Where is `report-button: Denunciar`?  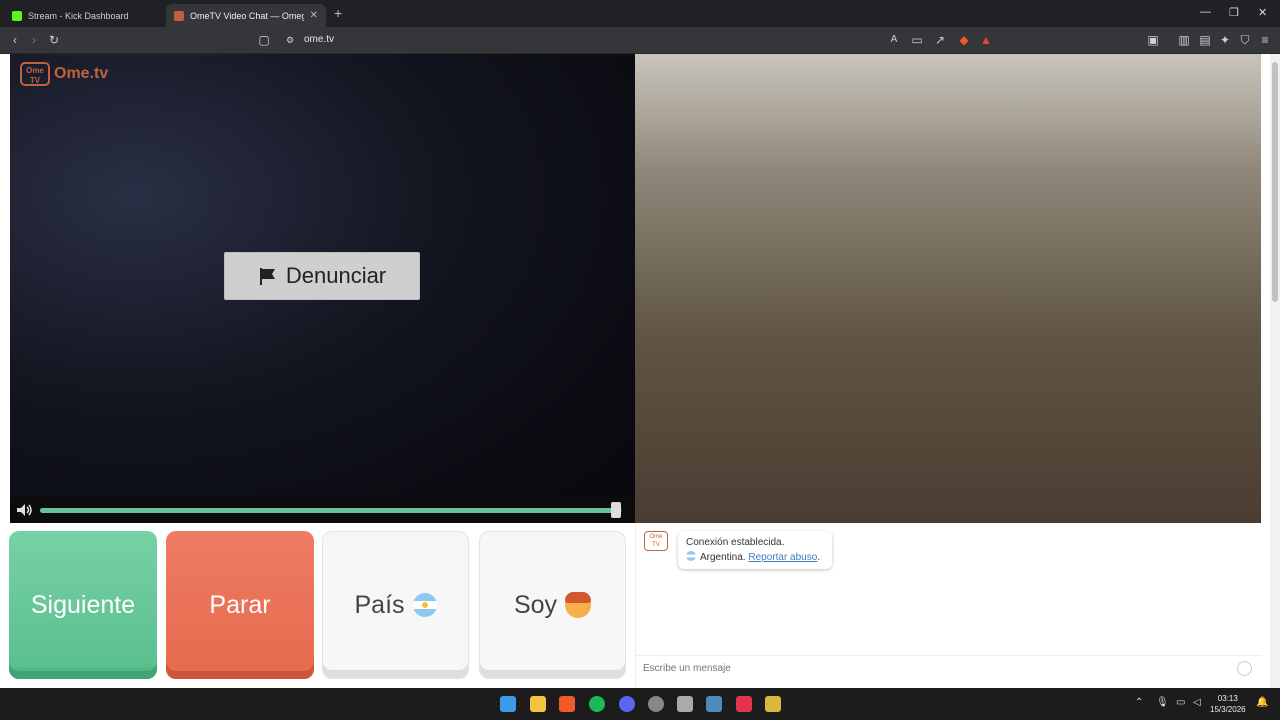 report-button: Denunciar is located at coordinates (322, 276).